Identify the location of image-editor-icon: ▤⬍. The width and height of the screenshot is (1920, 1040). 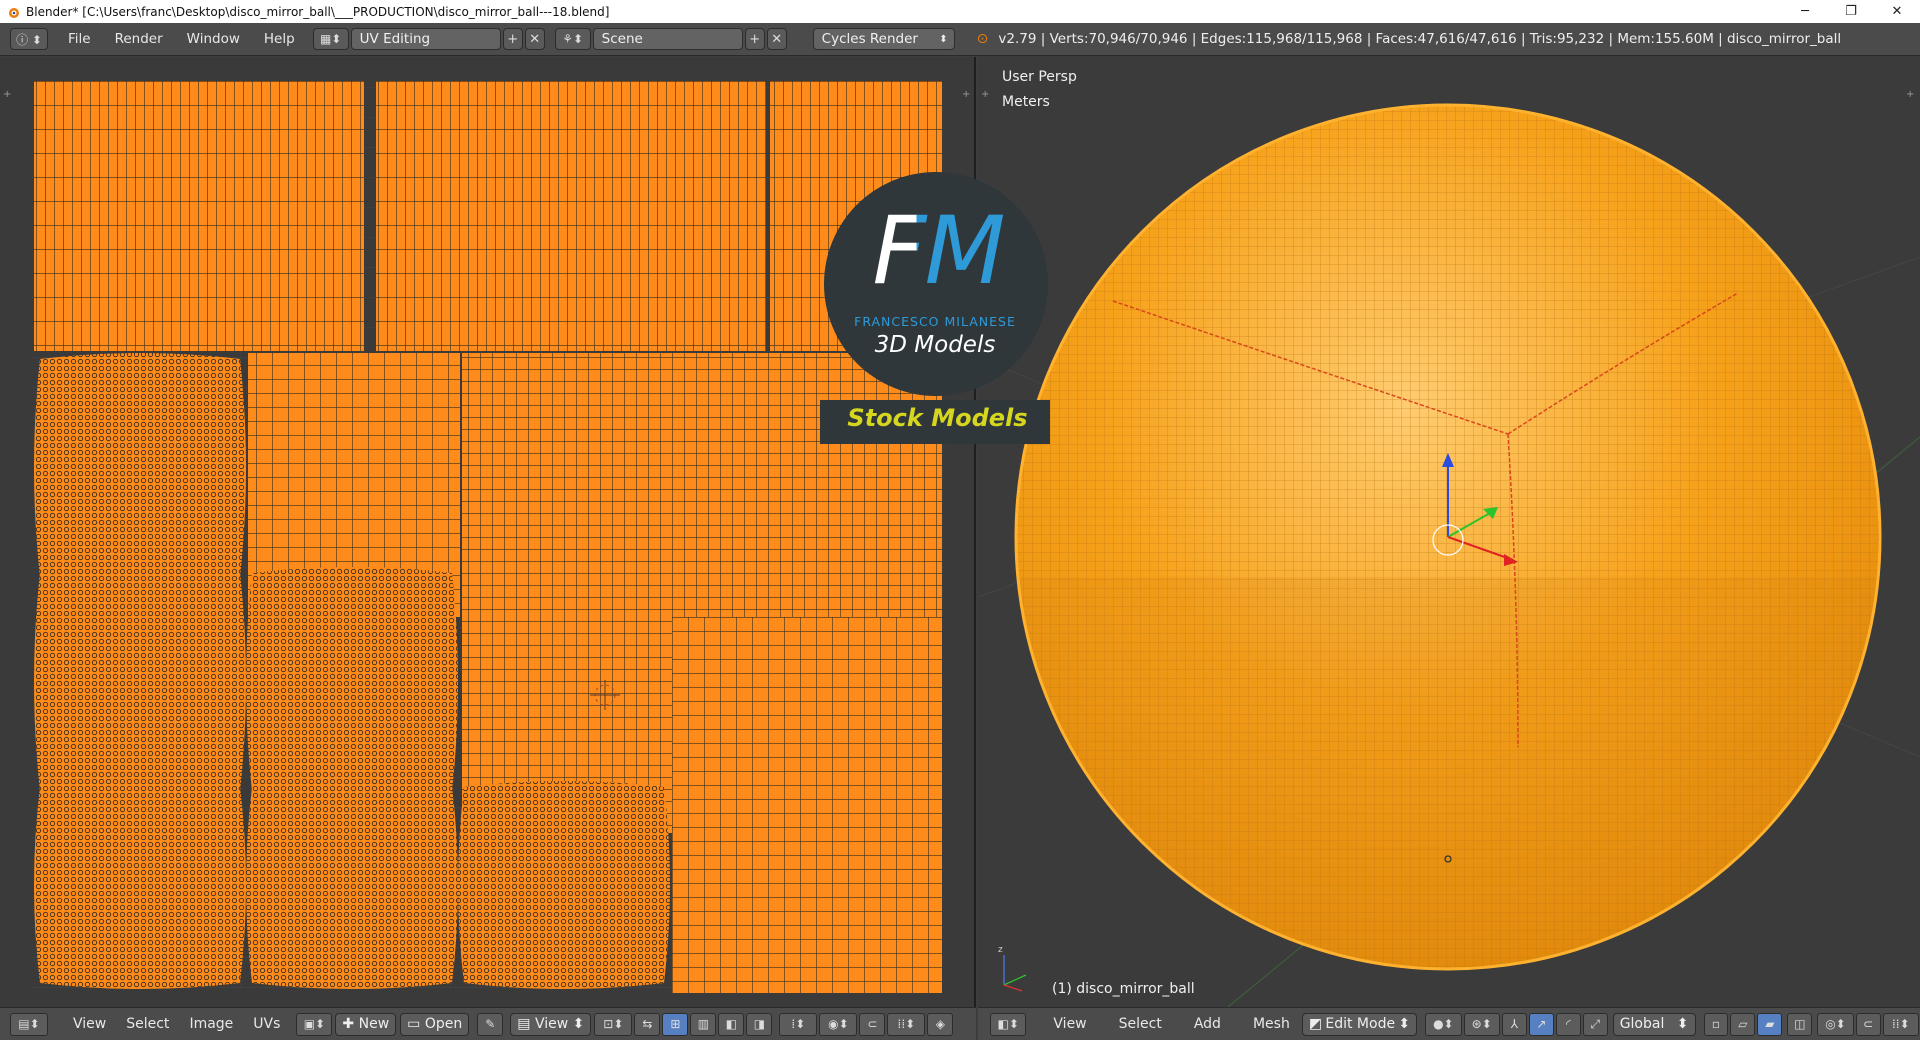
(29, 1024).